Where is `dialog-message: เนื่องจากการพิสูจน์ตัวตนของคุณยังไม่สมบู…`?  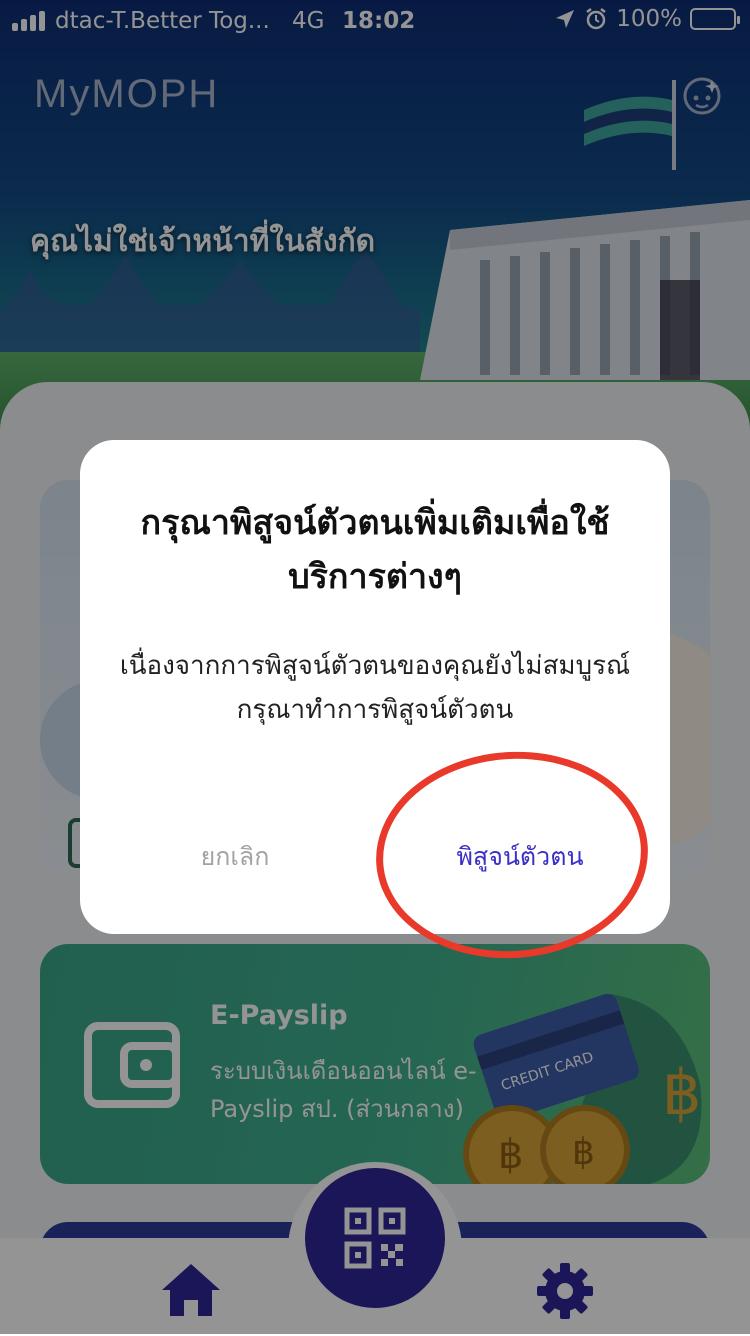 dialog-message: เนื่องจากการพิสูจน์ตัวตนของคุณยังไม่สมบู… is located at coordinates (375, 688).